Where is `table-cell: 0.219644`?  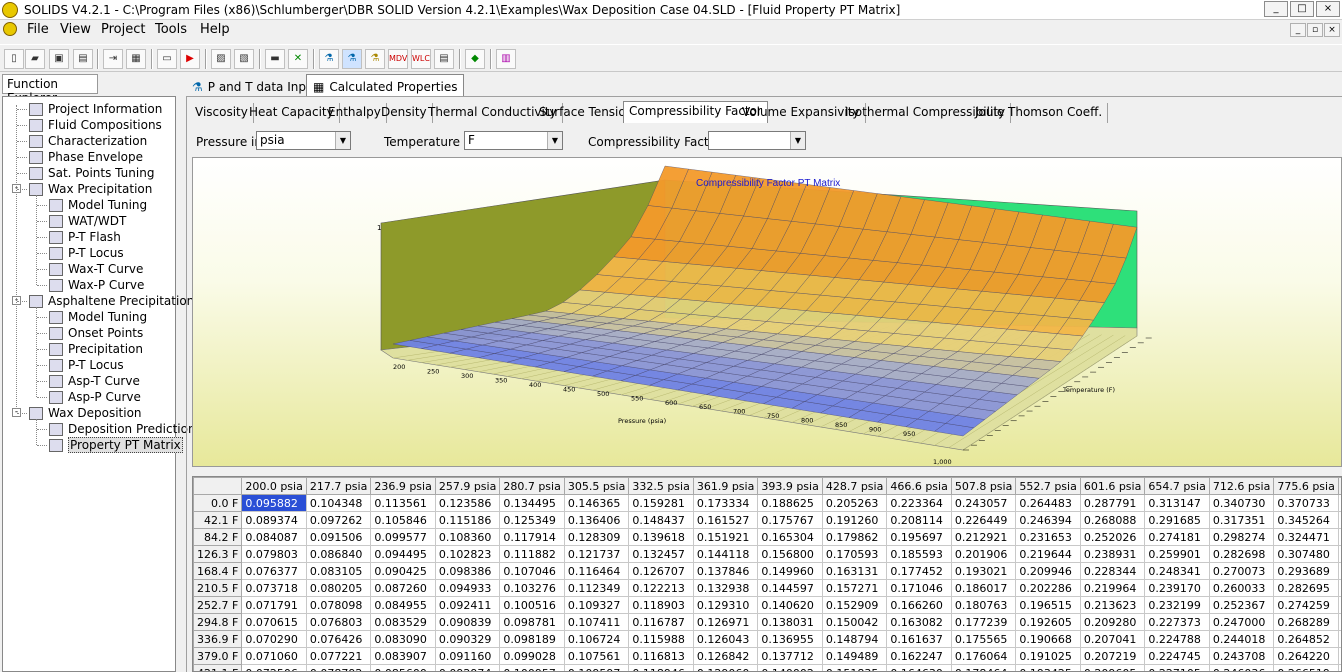 table-cell: 0.219644 is located at coordinates (1048, 554).